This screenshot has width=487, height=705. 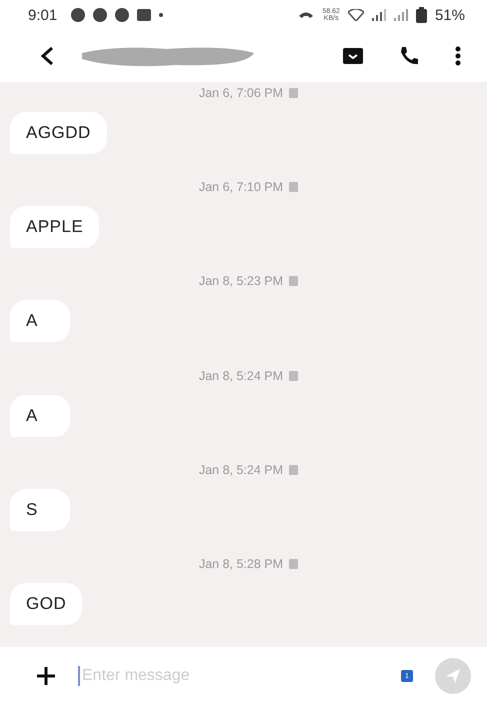 I want to click on status-time: 9:01, so click(x=43, y=15).